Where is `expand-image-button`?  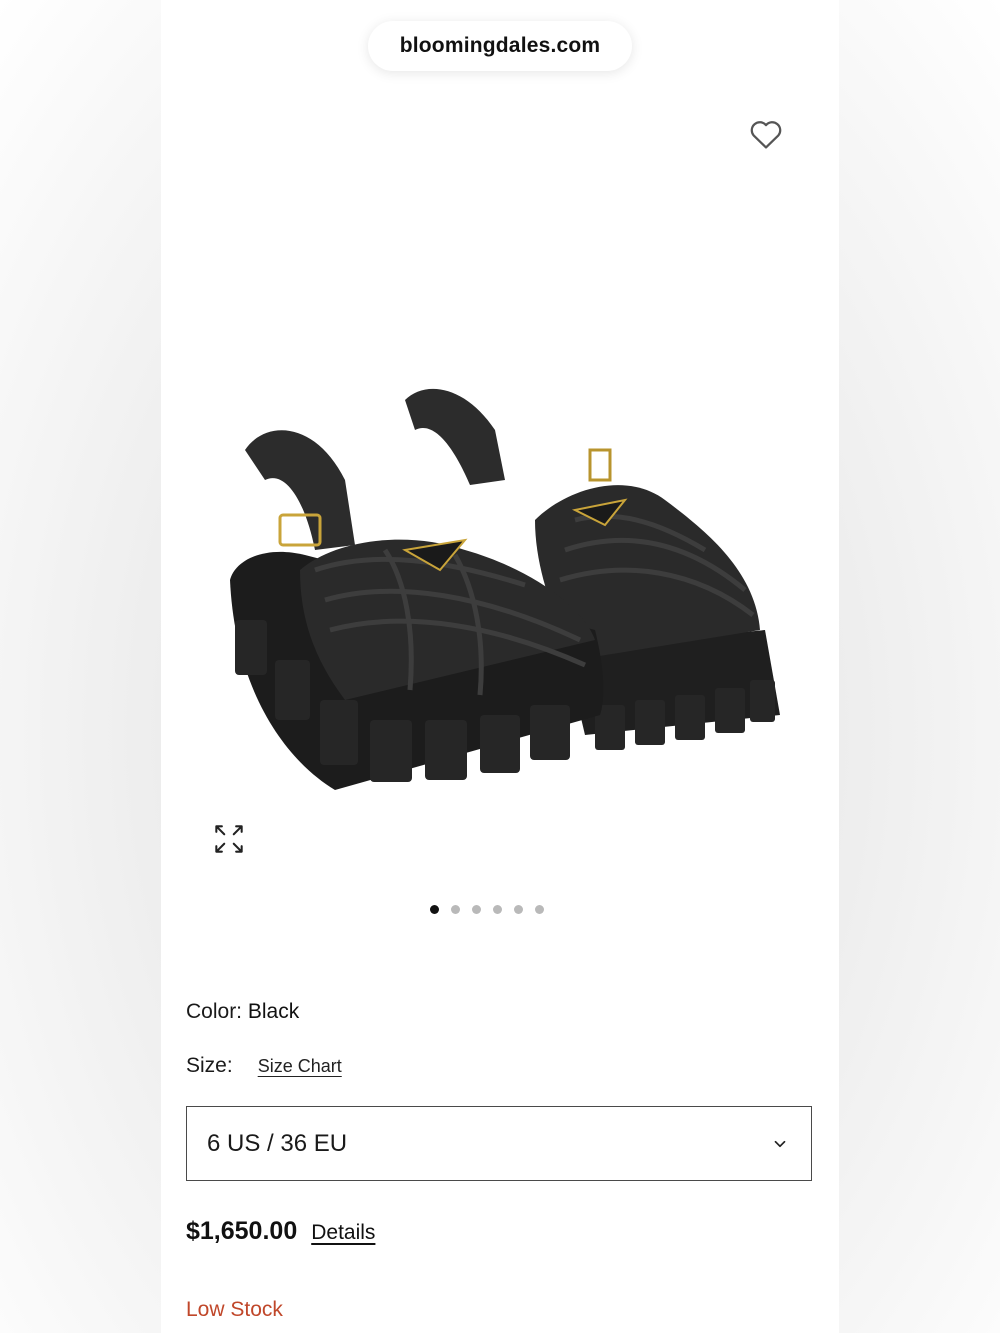
expand-image-button is located at coordinates (229, 839).